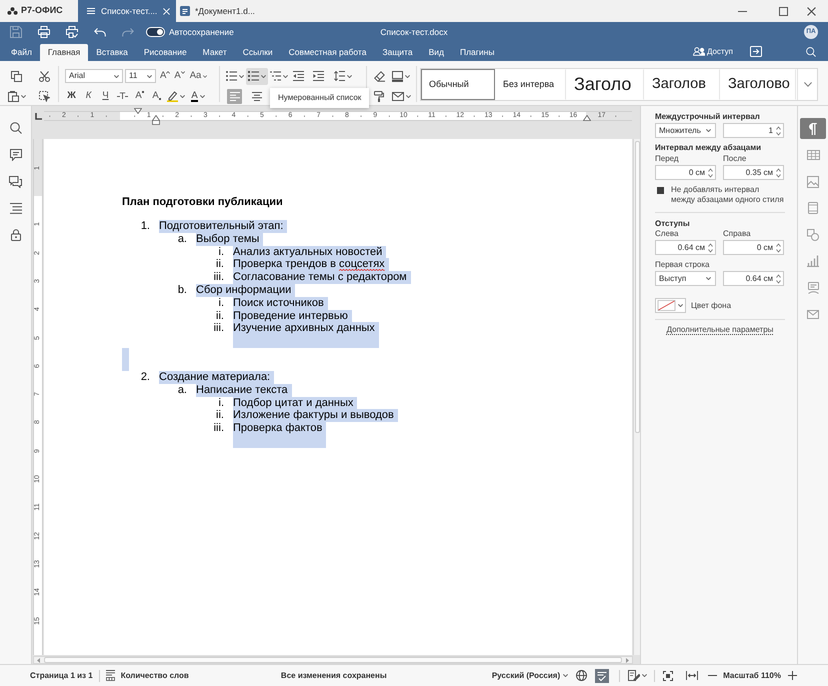 The width and height of the screenshot is (828, 686). Describe the element at coordinates (685, 130) in the screenshot. I see `dropdown-field: Множитель` at that location.